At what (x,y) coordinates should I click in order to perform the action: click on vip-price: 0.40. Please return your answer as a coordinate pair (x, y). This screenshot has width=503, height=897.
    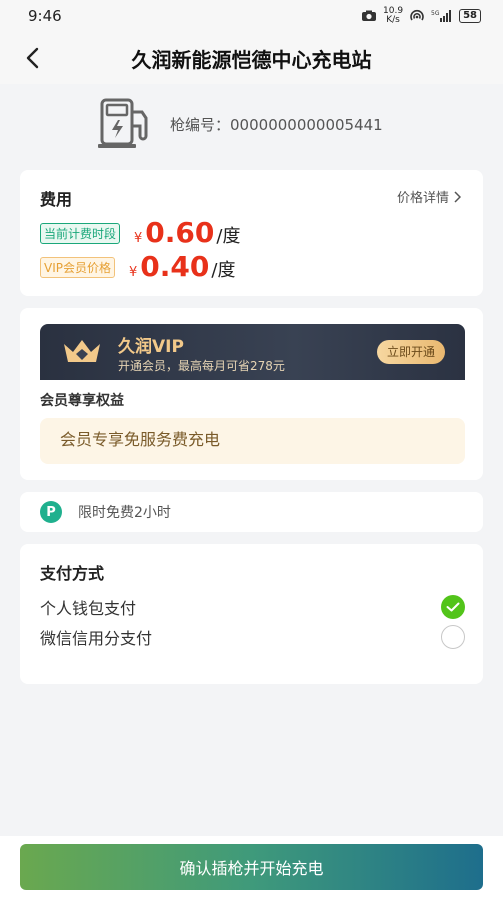
    Looking at the image, I should click on (175, 266).